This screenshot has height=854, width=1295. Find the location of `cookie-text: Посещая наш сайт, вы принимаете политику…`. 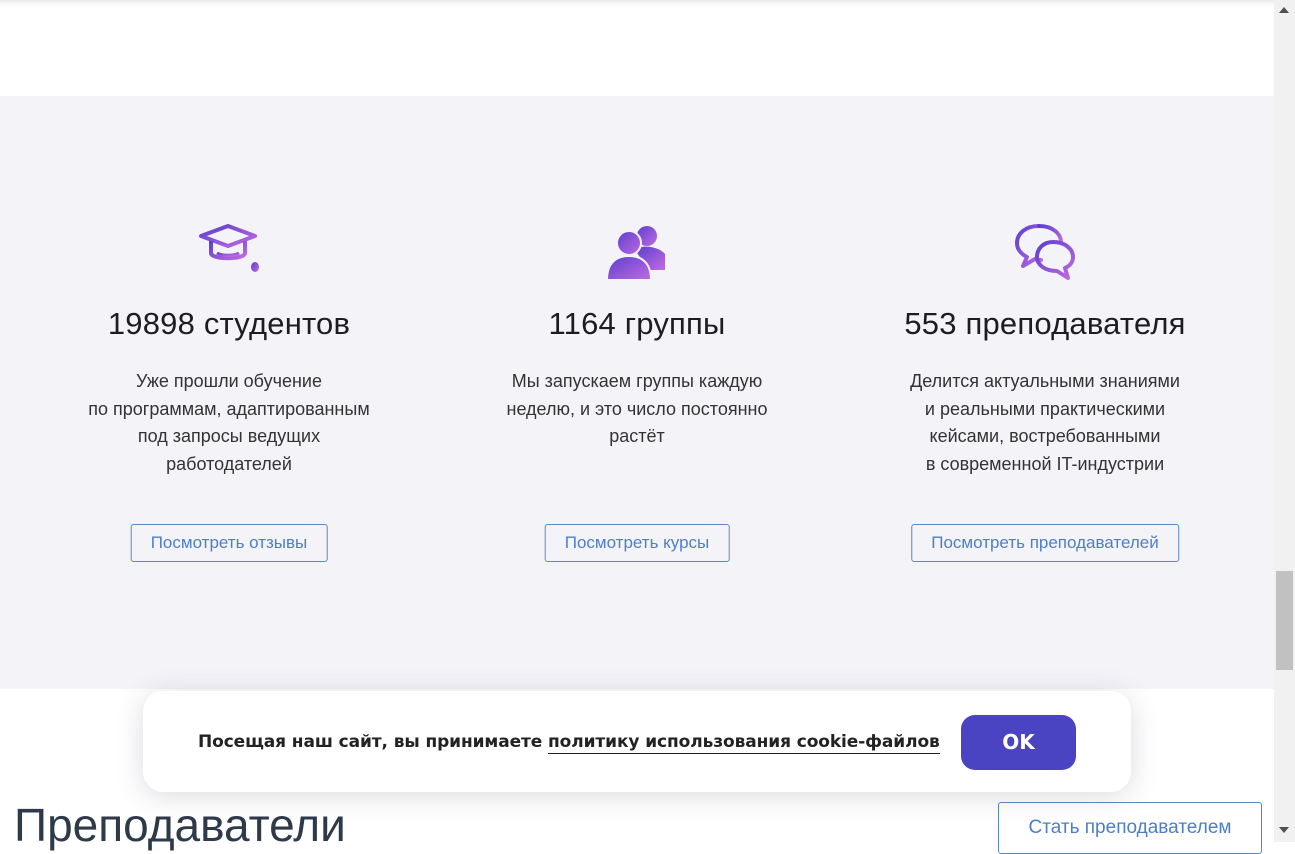

cookie-text: Посещая наш сайт, вы принимаете политику… is located at coordinates (569, 743).